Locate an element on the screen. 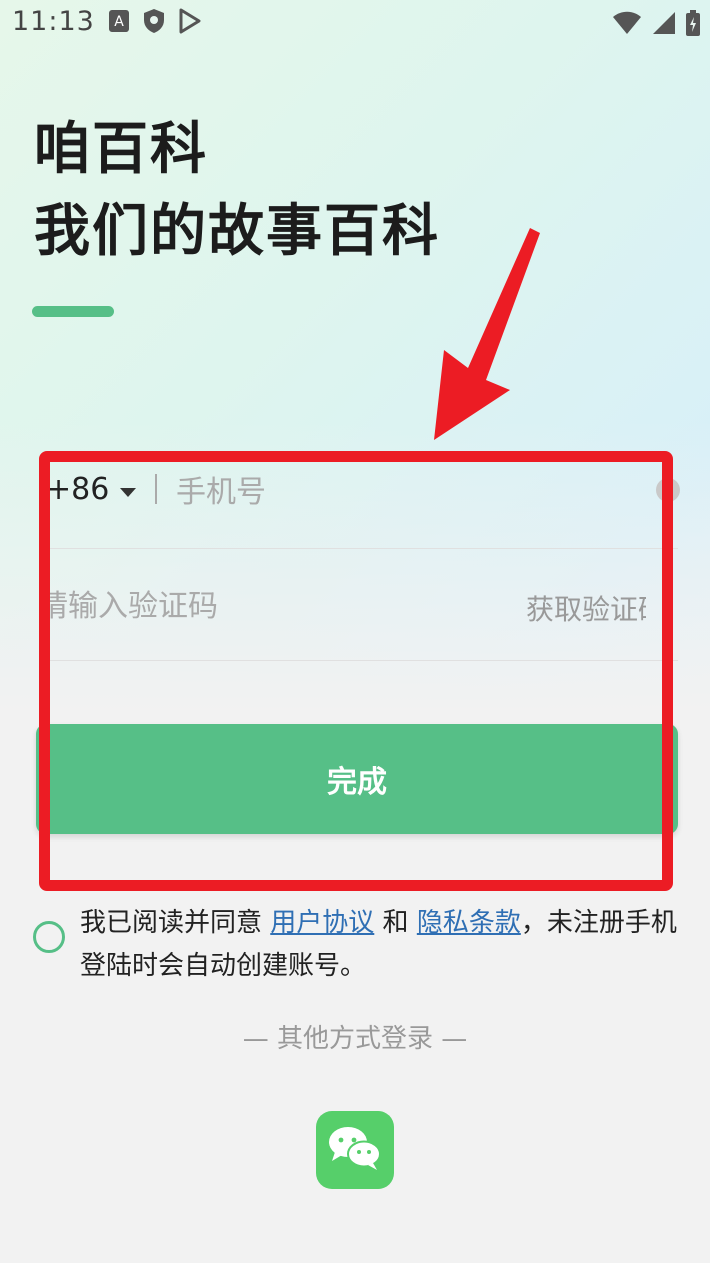 This screenshot has height=1263, width=710. status-icons-left: A is located at coordinates (155, 23).